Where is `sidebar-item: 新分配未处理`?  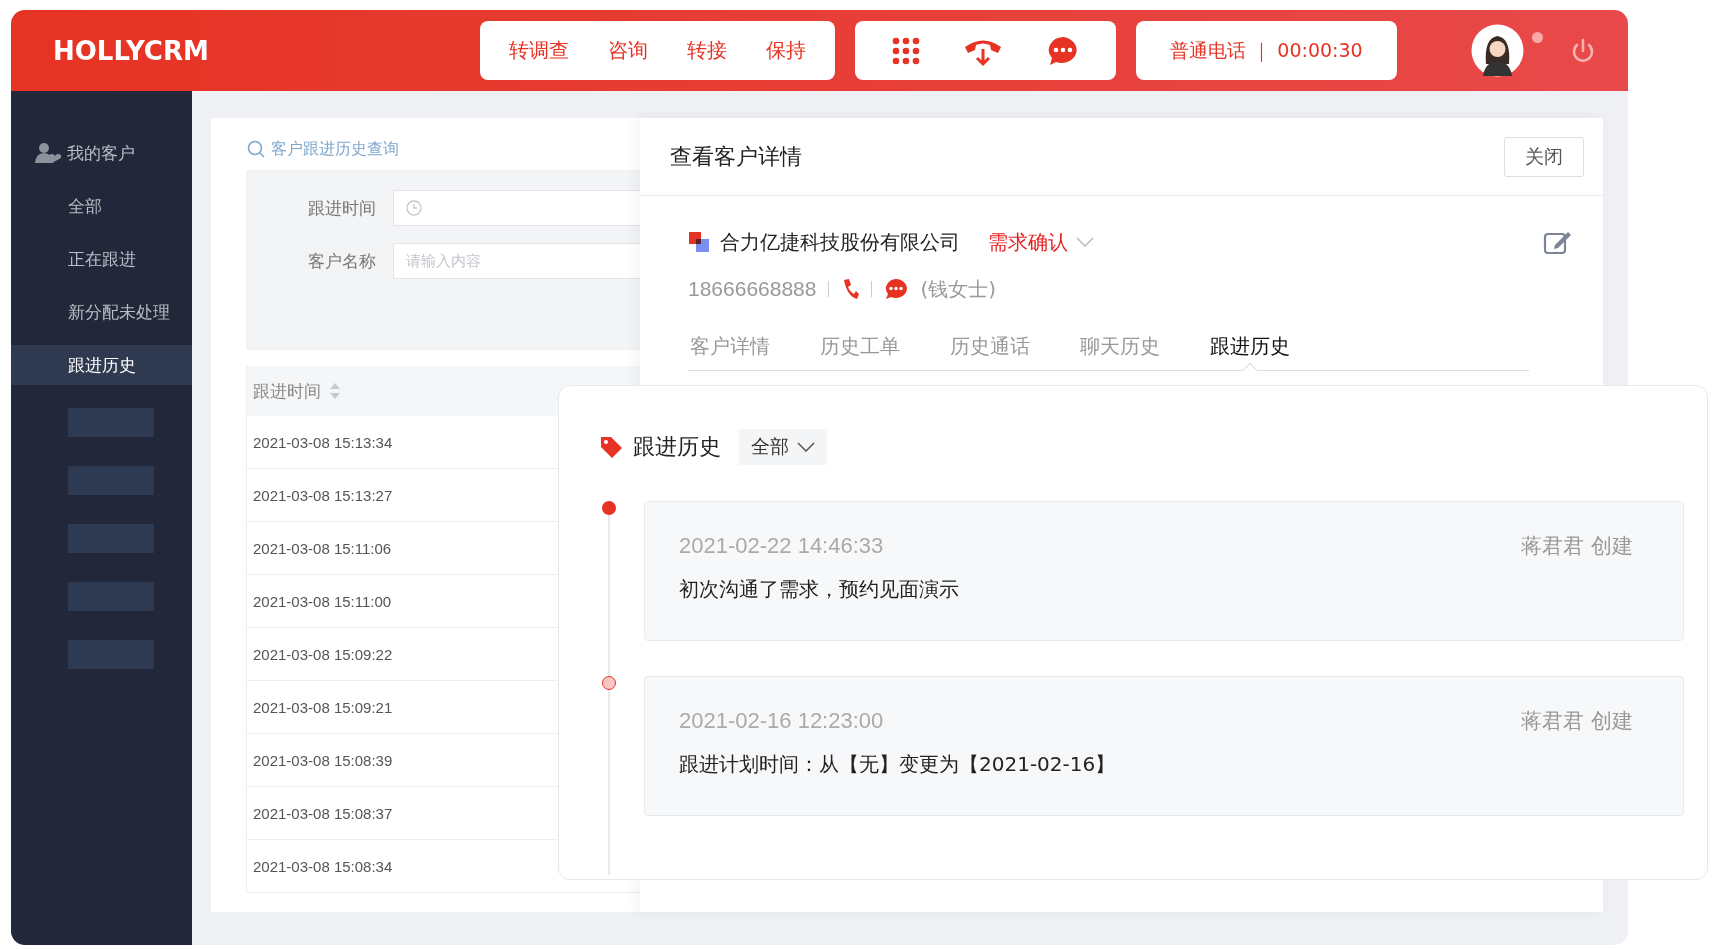
sidebar-item: 新分配未处理 is located at coordinates (101, 312).